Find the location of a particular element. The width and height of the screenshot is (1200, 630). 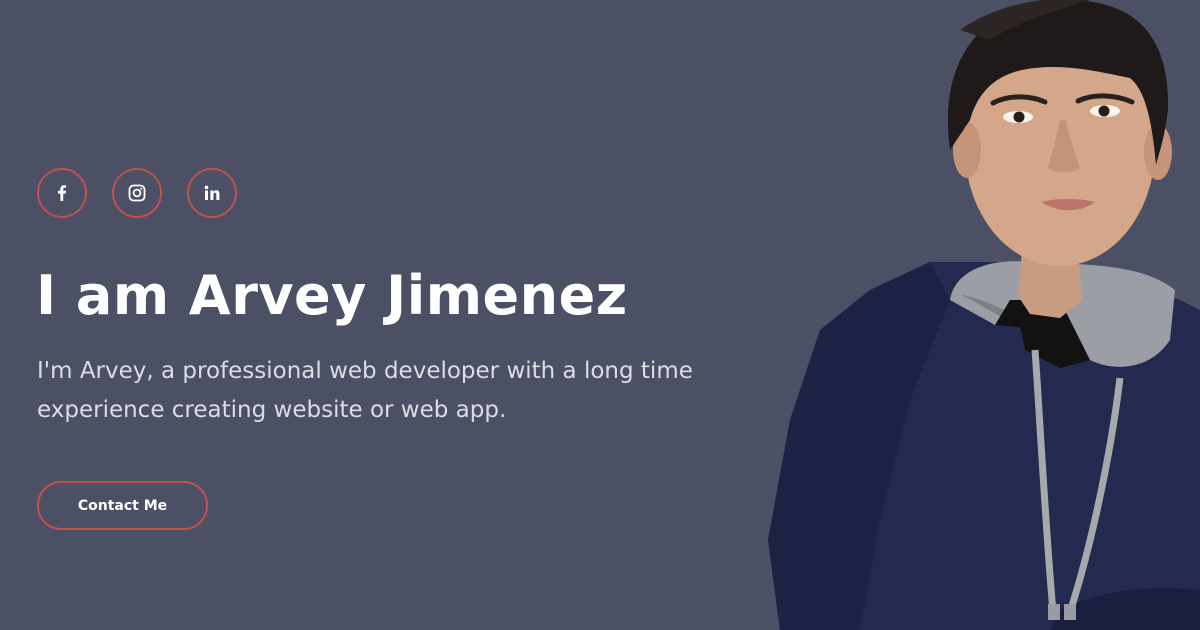

instagram-icon is located at coordinates (137, 193).